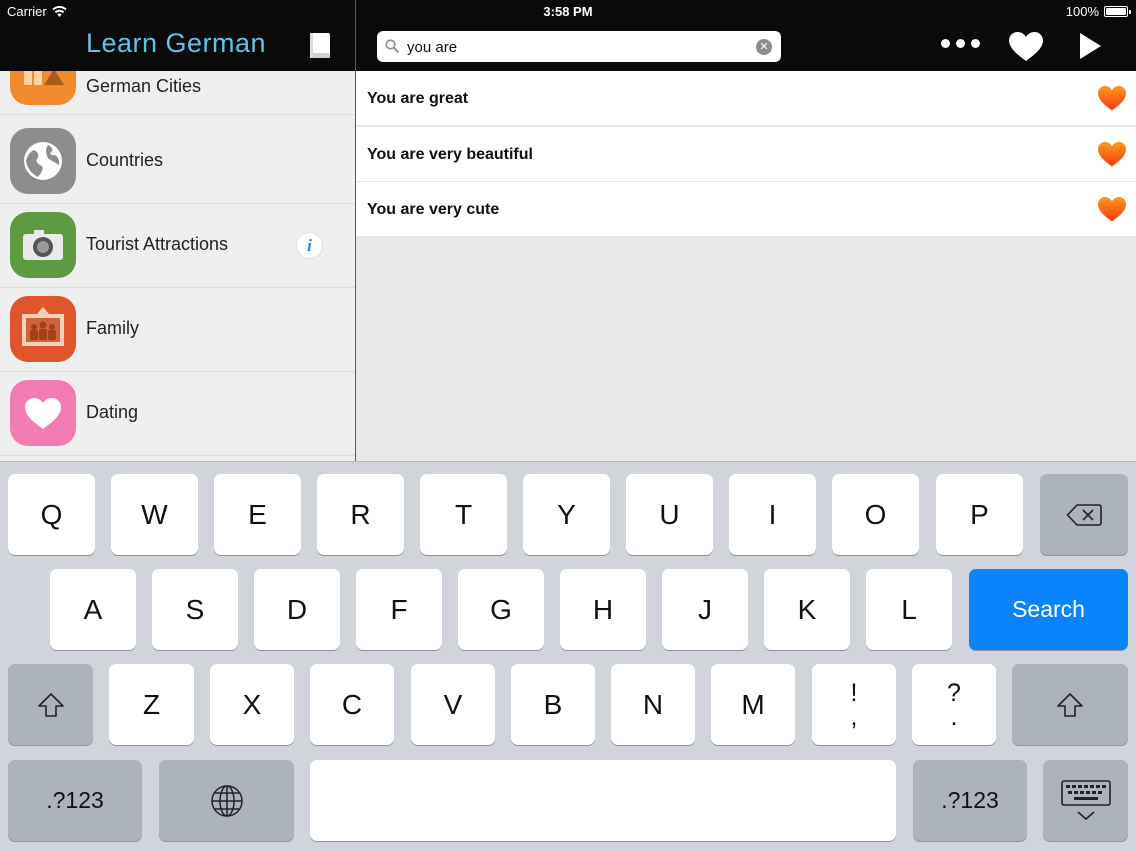 The height and width of the screenshot is (852, 1136). I want to click on app-title: Learn German, so click(176, 43).